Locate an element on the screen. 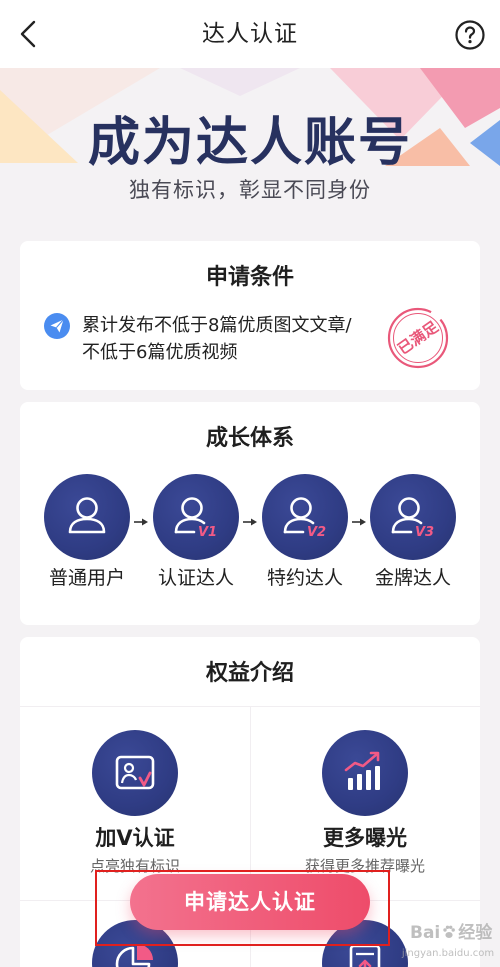  level-badge: V3 is located at coordinates (424, 532).